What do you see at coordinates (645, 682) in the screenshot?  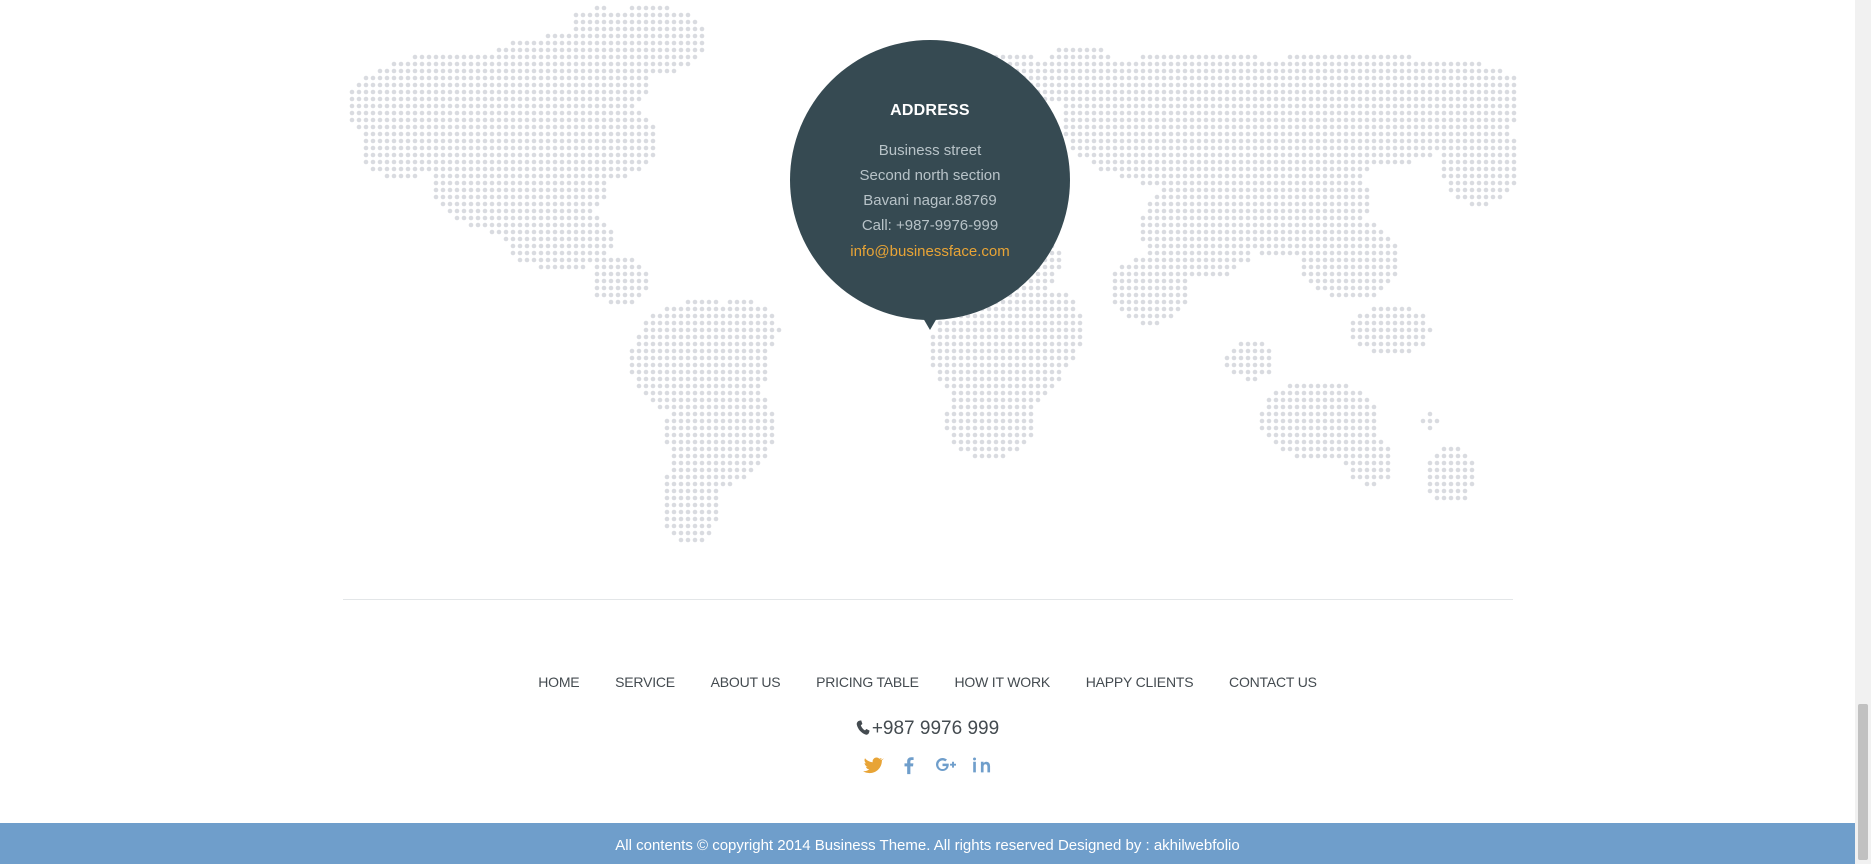 I see `nav-service: SERVICE` at bounding box center [645, 682].